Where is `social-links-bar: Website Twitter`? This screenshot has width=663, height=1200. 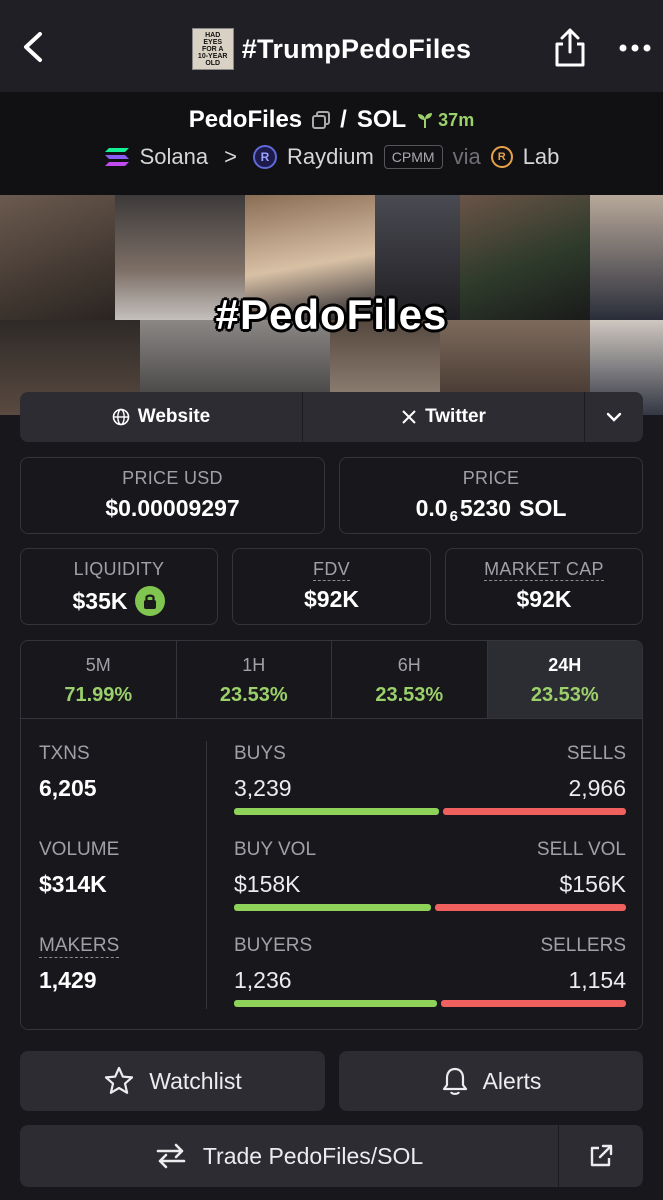 social-links-bar: Website Twitter is located at coordinates (331, 417).